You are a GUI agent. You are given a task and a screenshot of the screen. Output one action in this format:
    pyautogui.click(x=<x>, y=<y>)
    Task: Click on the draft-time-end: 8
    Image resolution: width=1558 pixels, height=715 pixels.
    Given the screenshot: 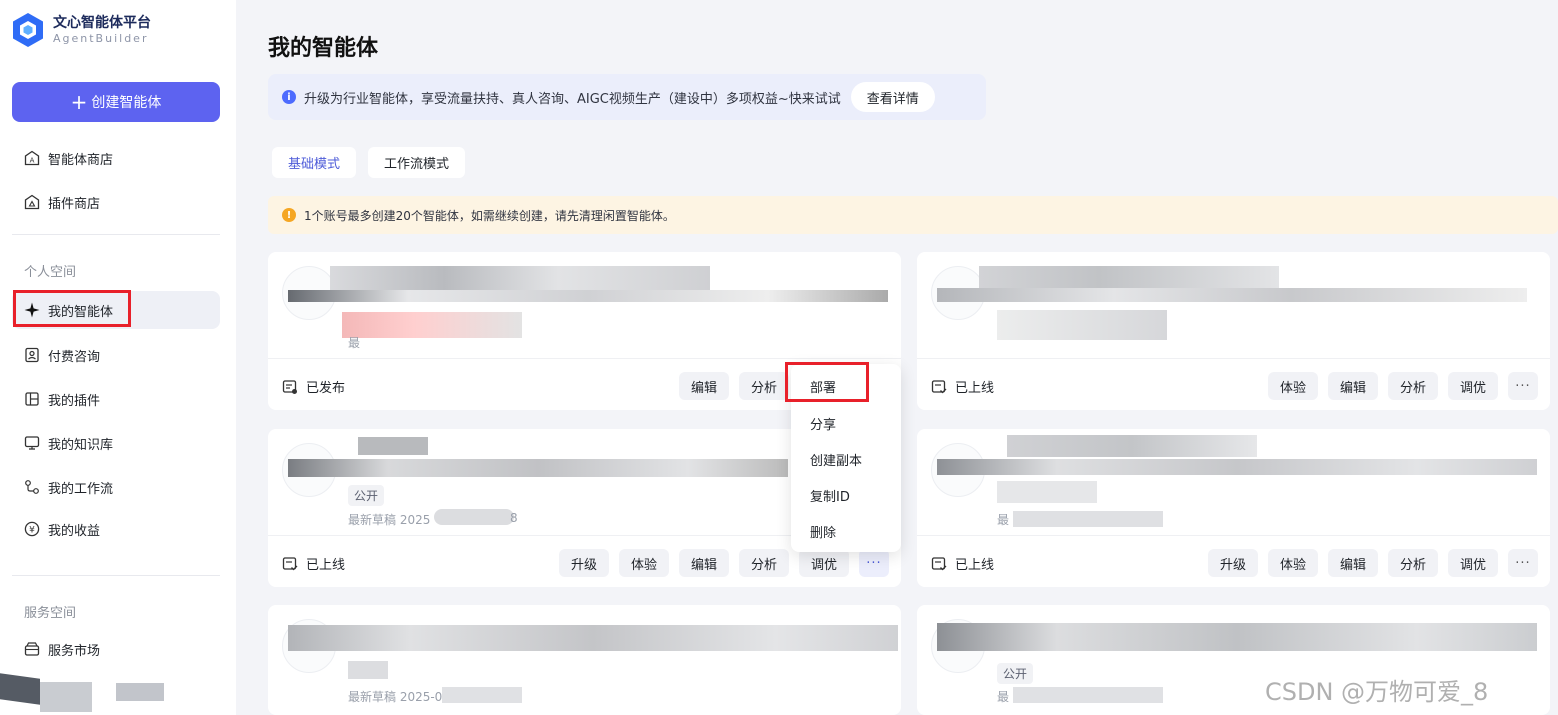 What is the action you would take?
    pyautogui.click(x=514, y=518)
    